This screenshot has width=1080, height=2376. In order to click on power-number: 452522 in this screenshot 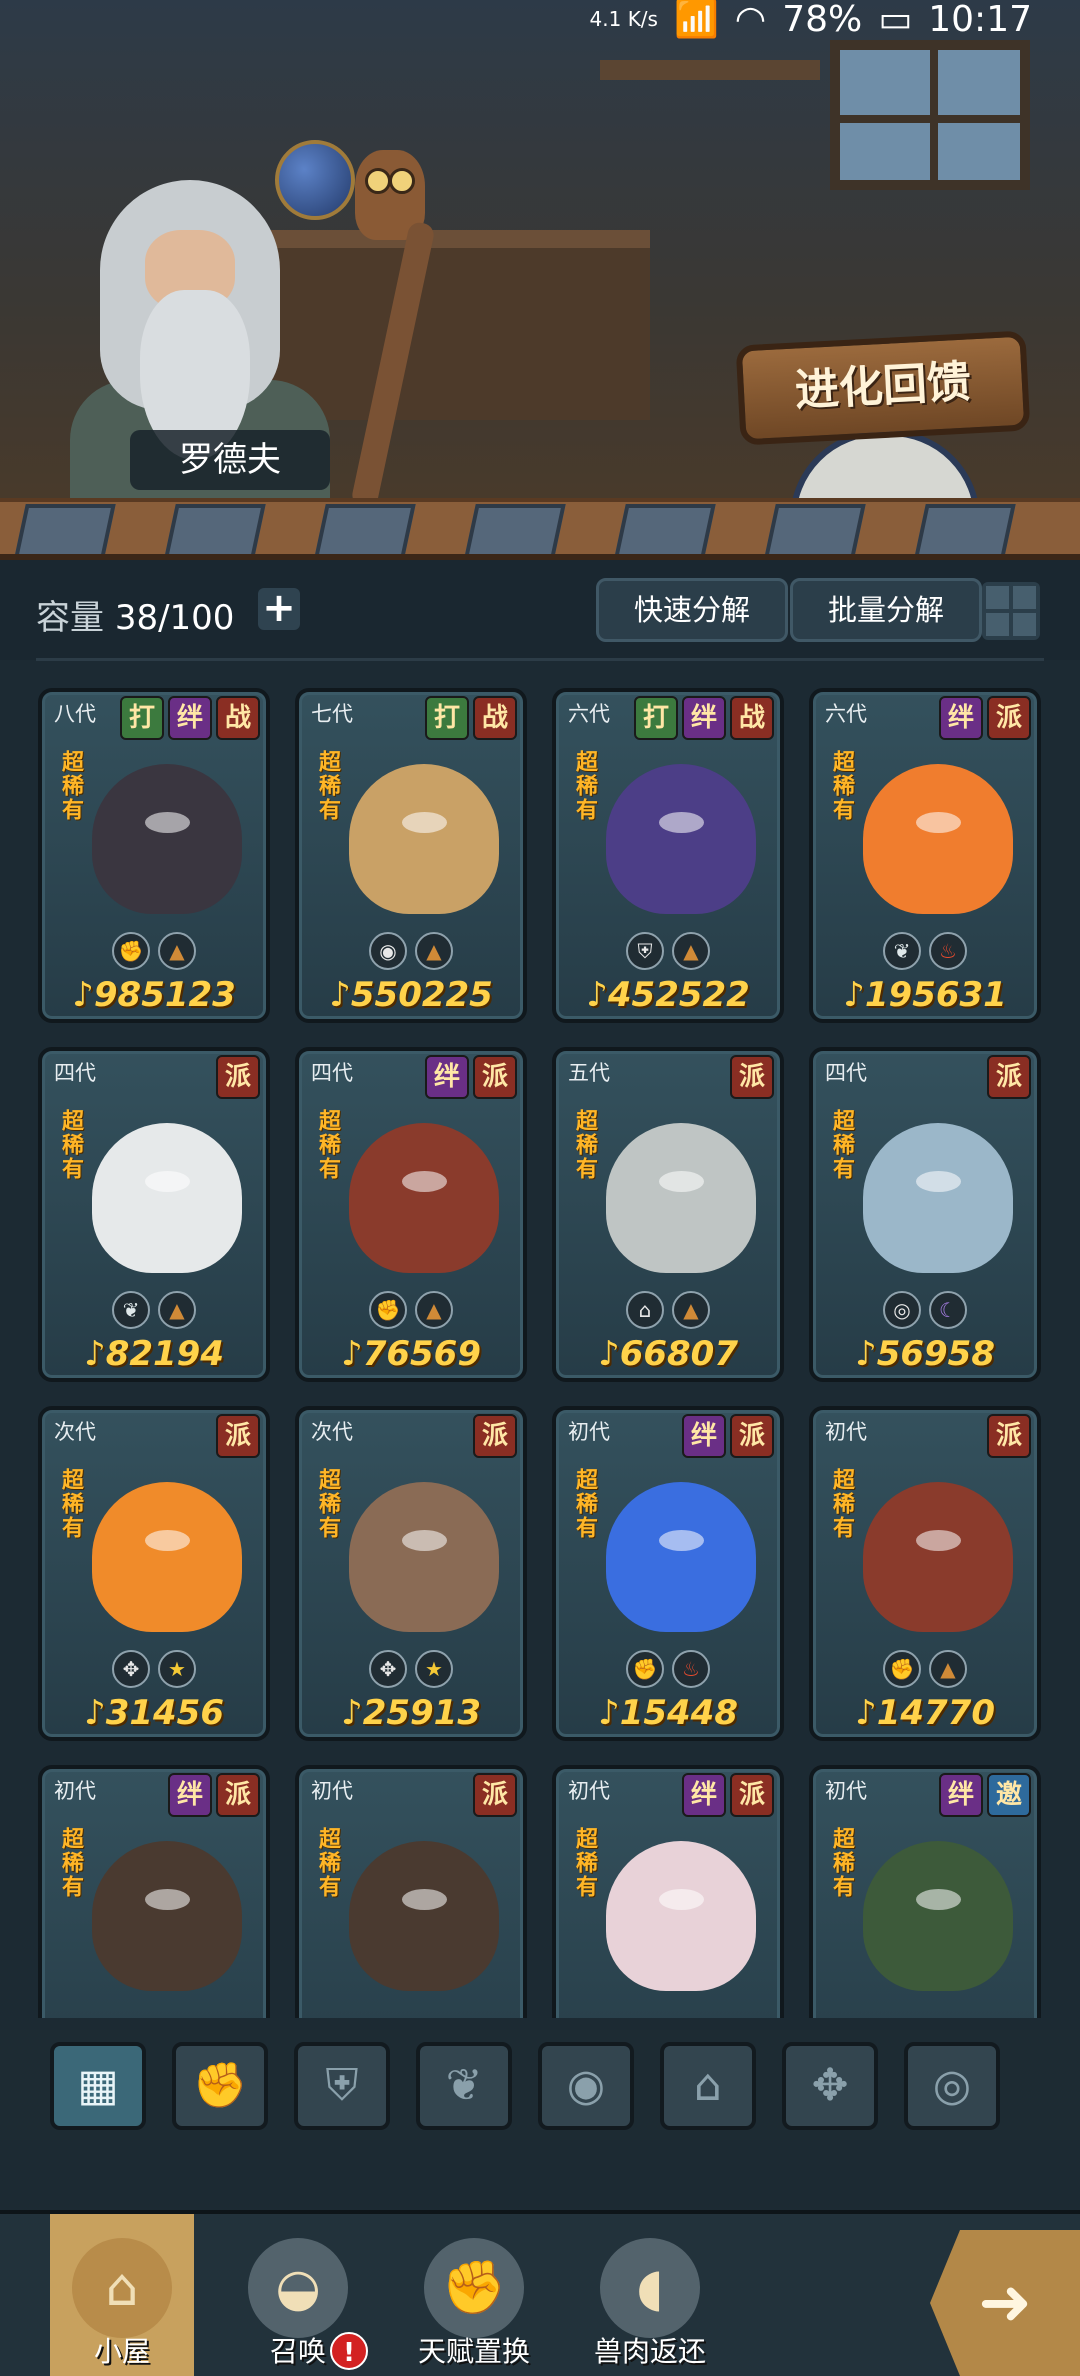, I will do `click(678, 995)`.